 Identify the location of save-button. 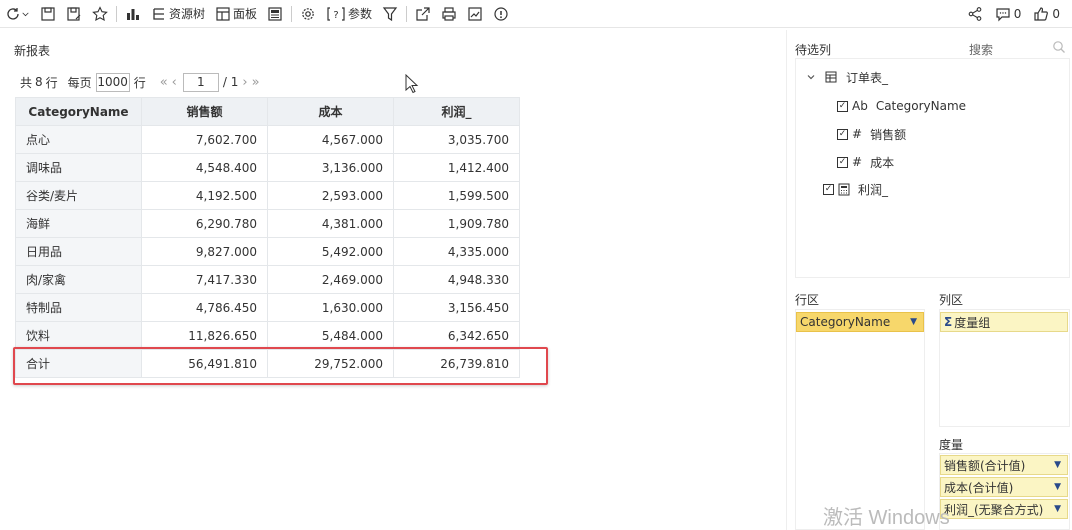
(48, 14).